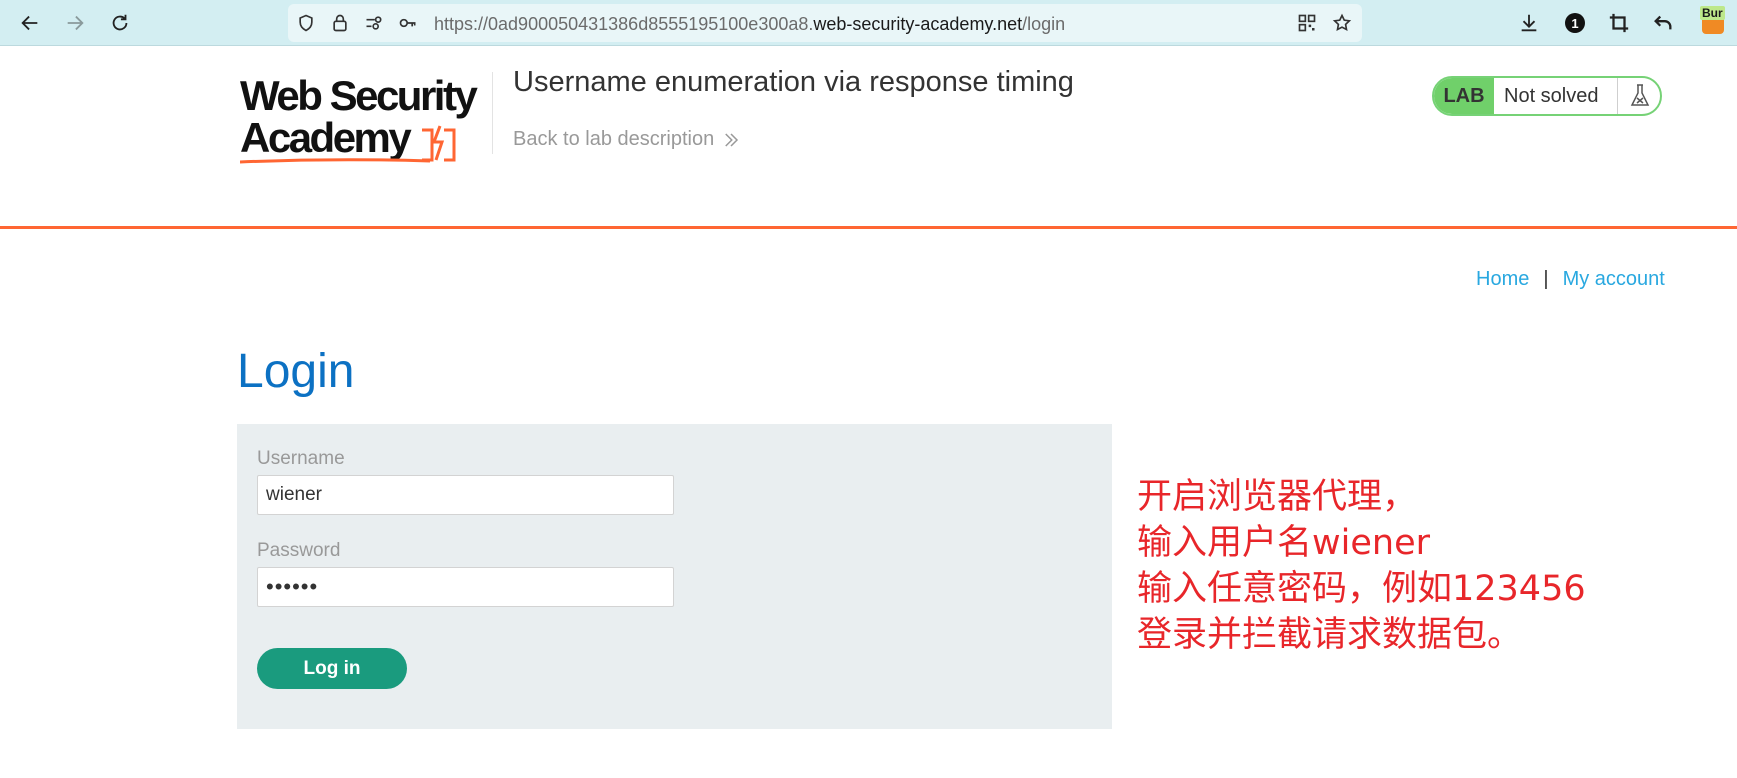 Image resolution: width=1737 pixels, height=778 pixels. Describe the element at coordinates (1464, 96) in the screenshot. I see `lab-tag: LAB` at that location.